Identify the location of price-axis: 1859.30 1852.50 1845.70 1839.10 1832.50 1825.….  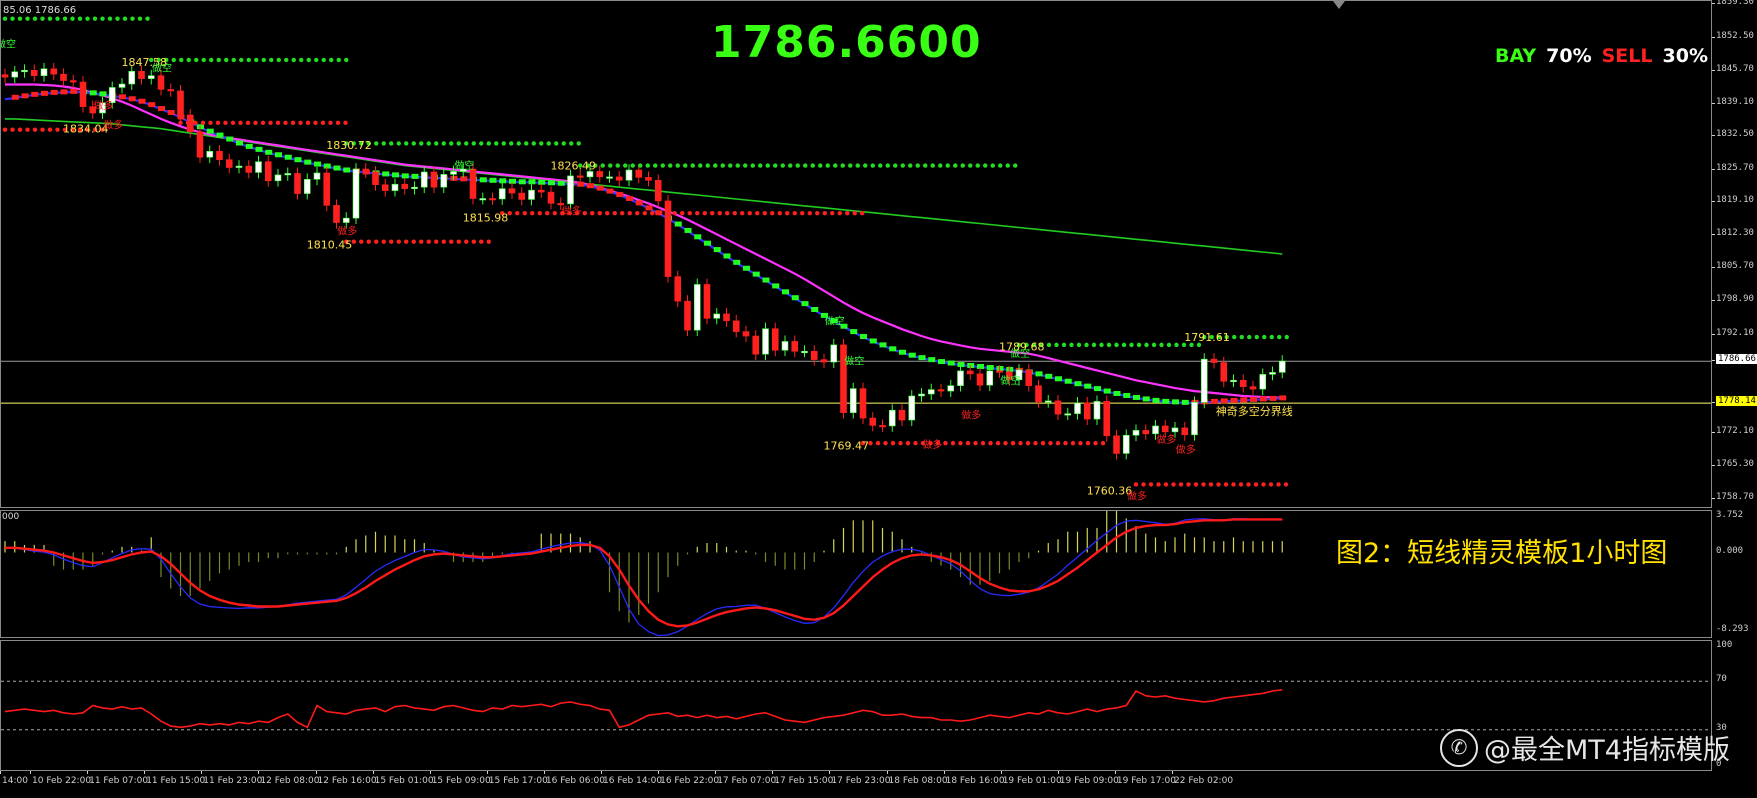
(1734, 254).